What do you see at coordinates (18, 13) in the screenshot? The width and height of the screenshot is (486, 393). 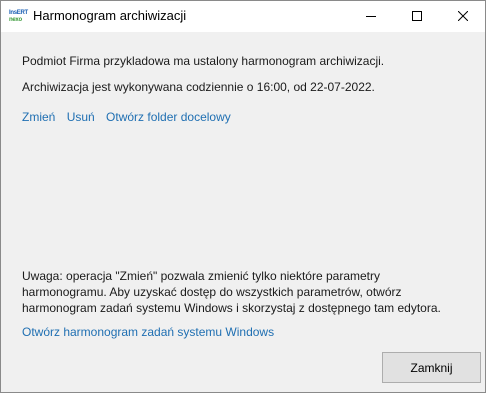 I see `app-logo-text-top: InsERT` at bounding box center [18, 13].